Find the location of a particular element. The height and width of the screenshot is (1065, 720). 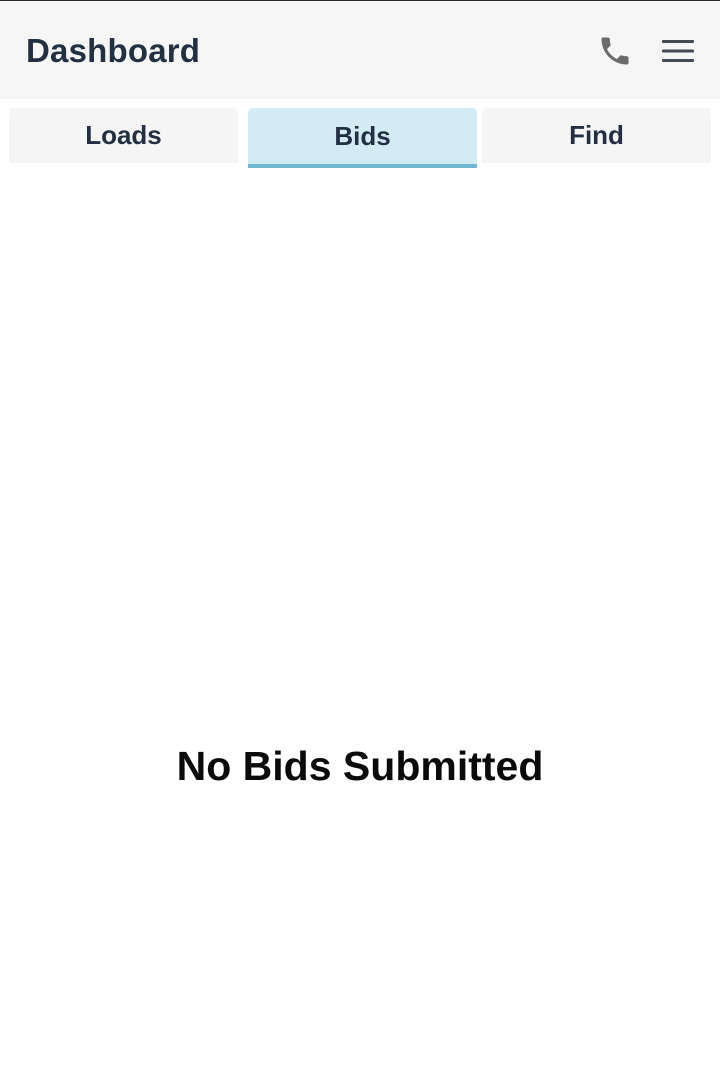

call-button is located at coordinates (615, 51).